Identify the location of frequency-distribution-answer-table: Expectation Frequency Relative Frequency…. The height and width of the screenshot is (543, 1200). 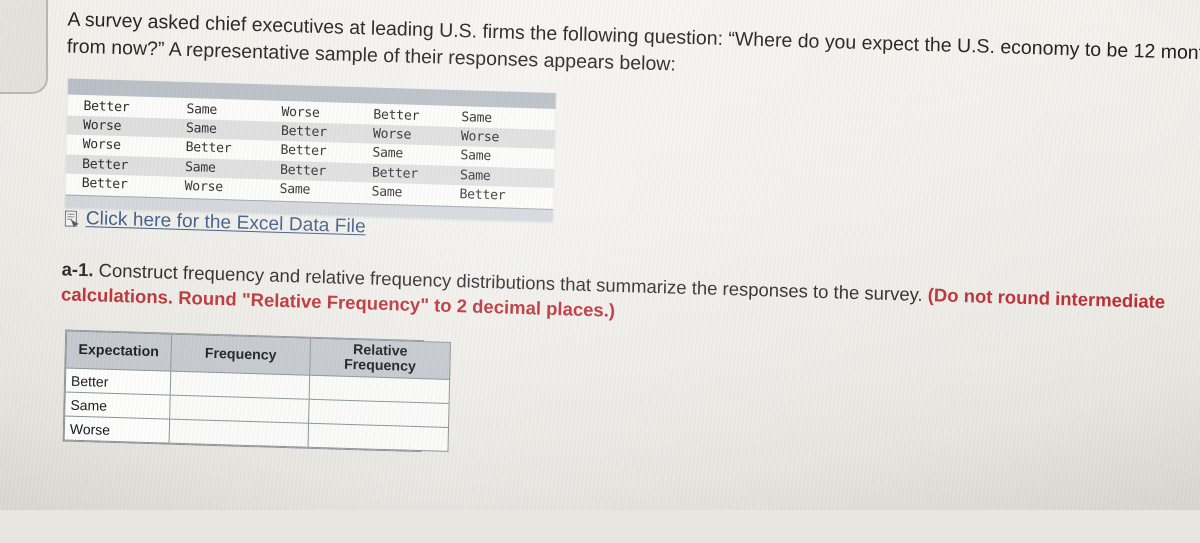
(256, 391).